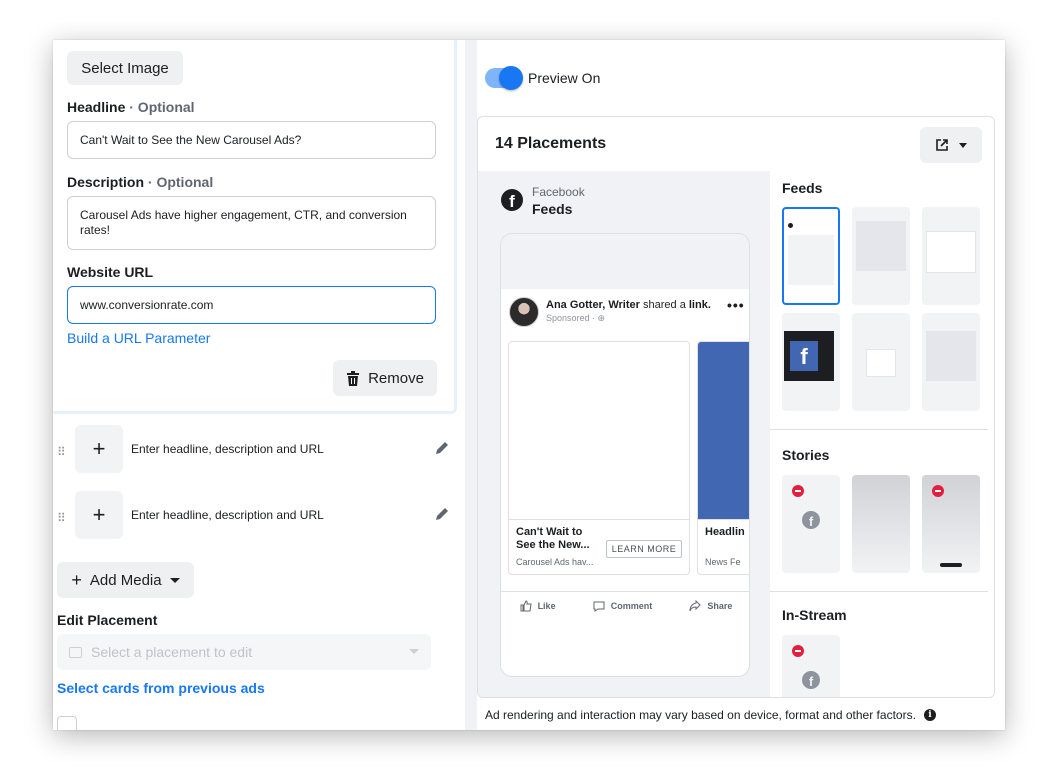 This screenshot has width=1058, height=770. What do you see at coordinates (811, 666) in the screenshot?
I see `placement-thumb-in-stream-video: f` at bounding box center [811, 666].